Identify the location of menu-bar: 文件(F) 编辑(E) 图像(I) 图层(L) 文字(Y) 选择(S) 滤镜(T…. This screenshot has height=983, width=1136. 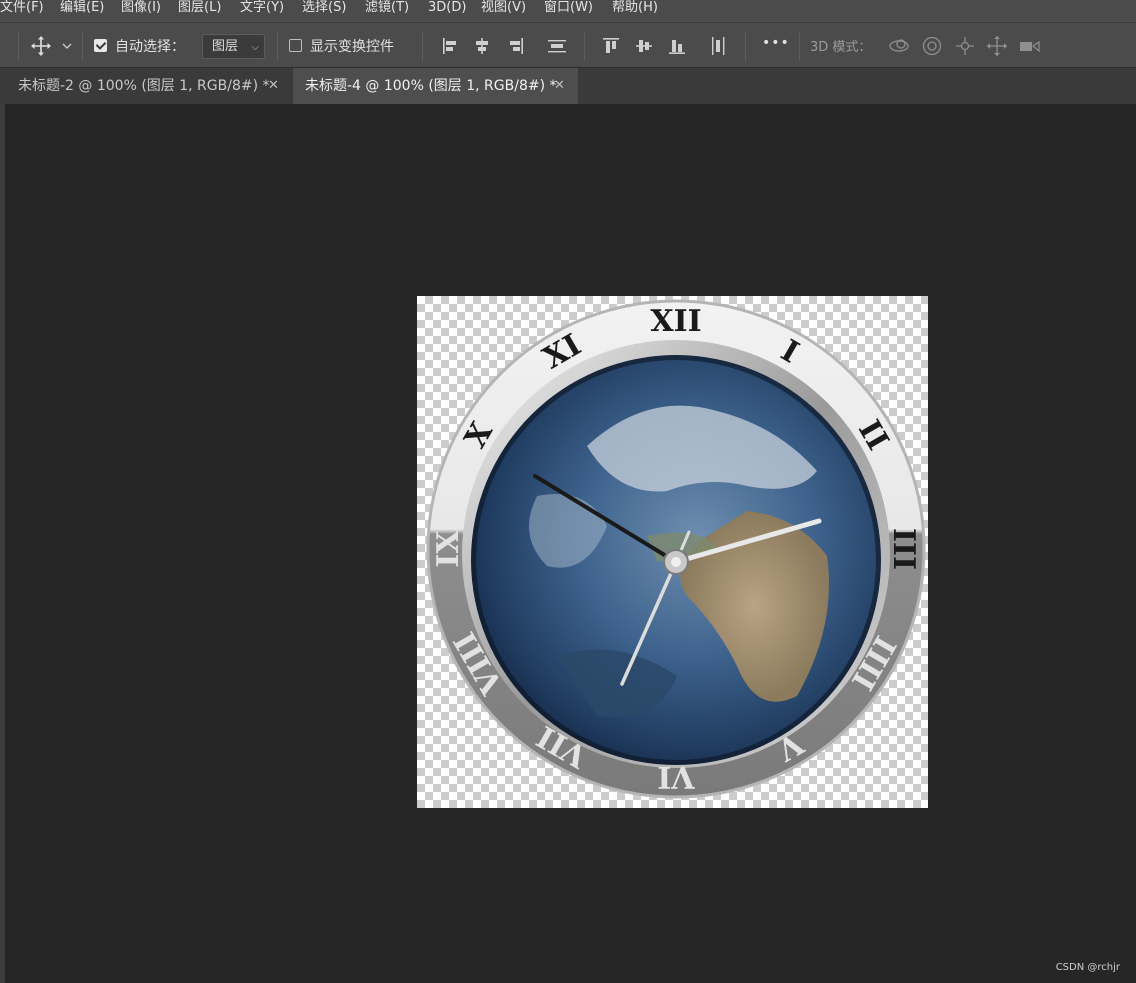
(568, 11).